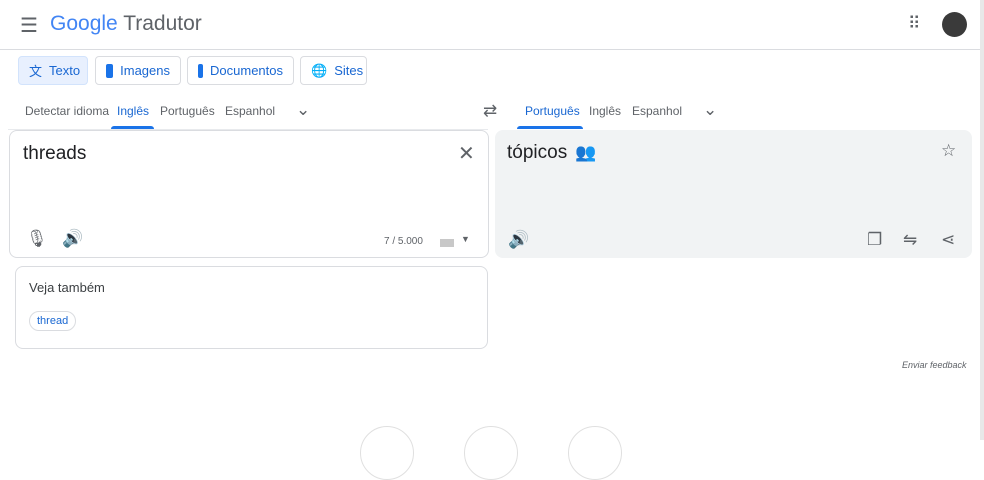  What do you see at coordinates (84, 23) in the screenshot?
I see `logo-google: Google` at bounding box center [84, 23].